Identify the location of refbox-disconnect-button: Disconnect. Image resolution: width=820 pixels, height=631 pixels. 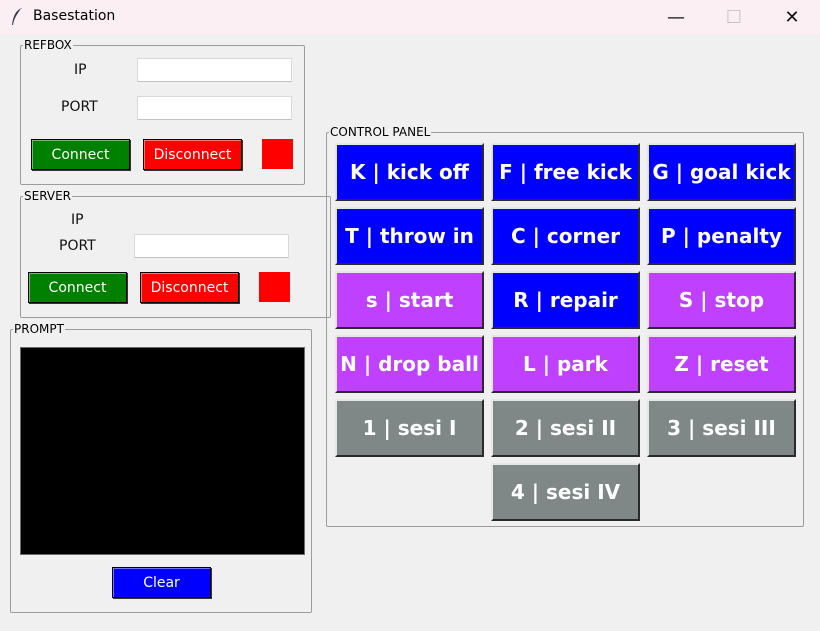
(192, 154).